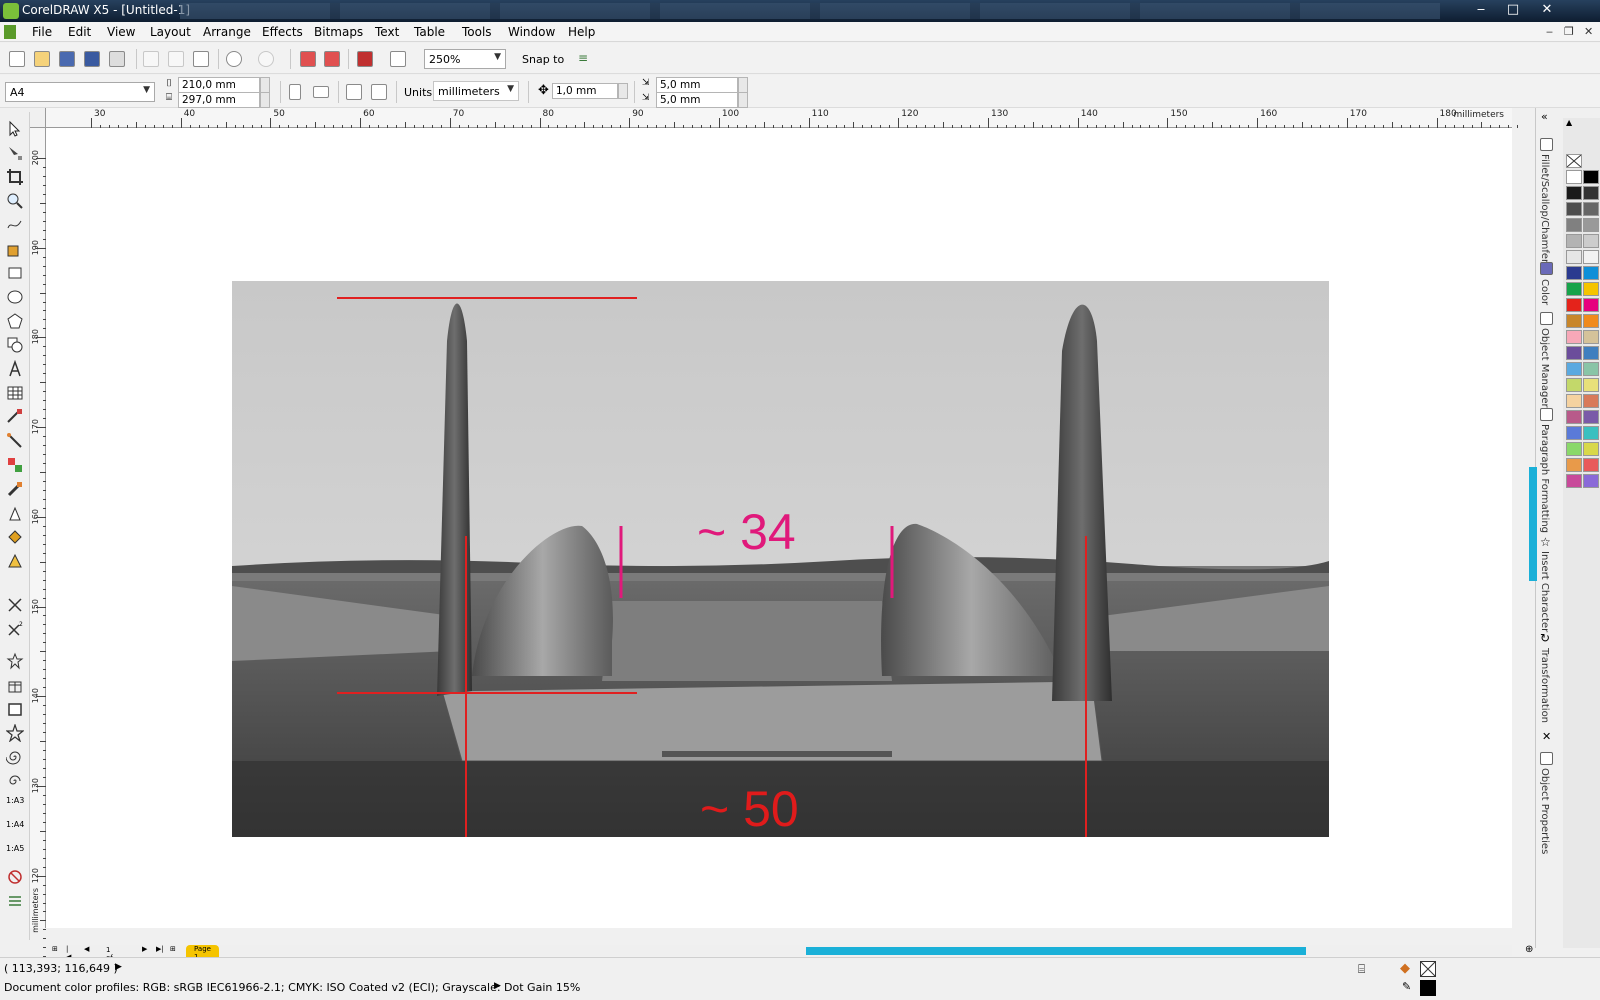 The width and height of the screenshot is (1600, 1000). I want to click on open-icon, so click(42, 59).